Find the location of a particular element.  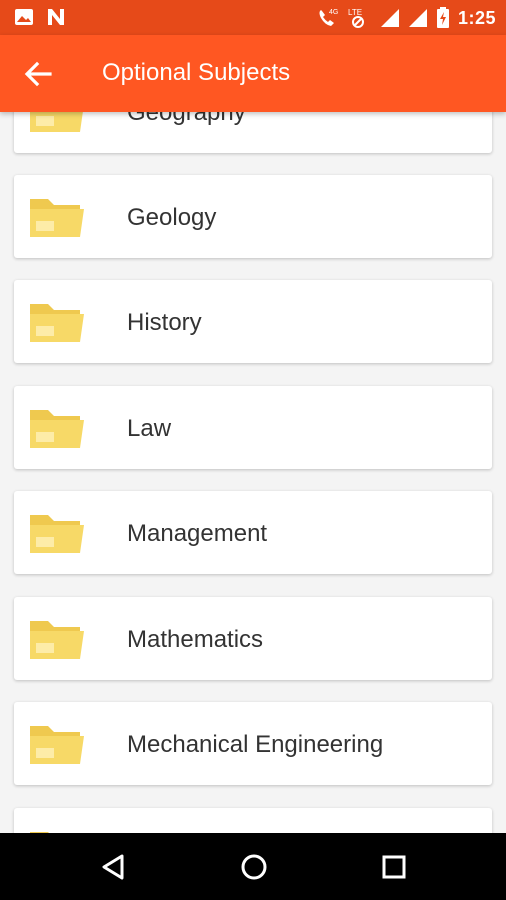

list-item-mechanical-engineering: Mechanical Engineering is located at coordinates (253, 743).